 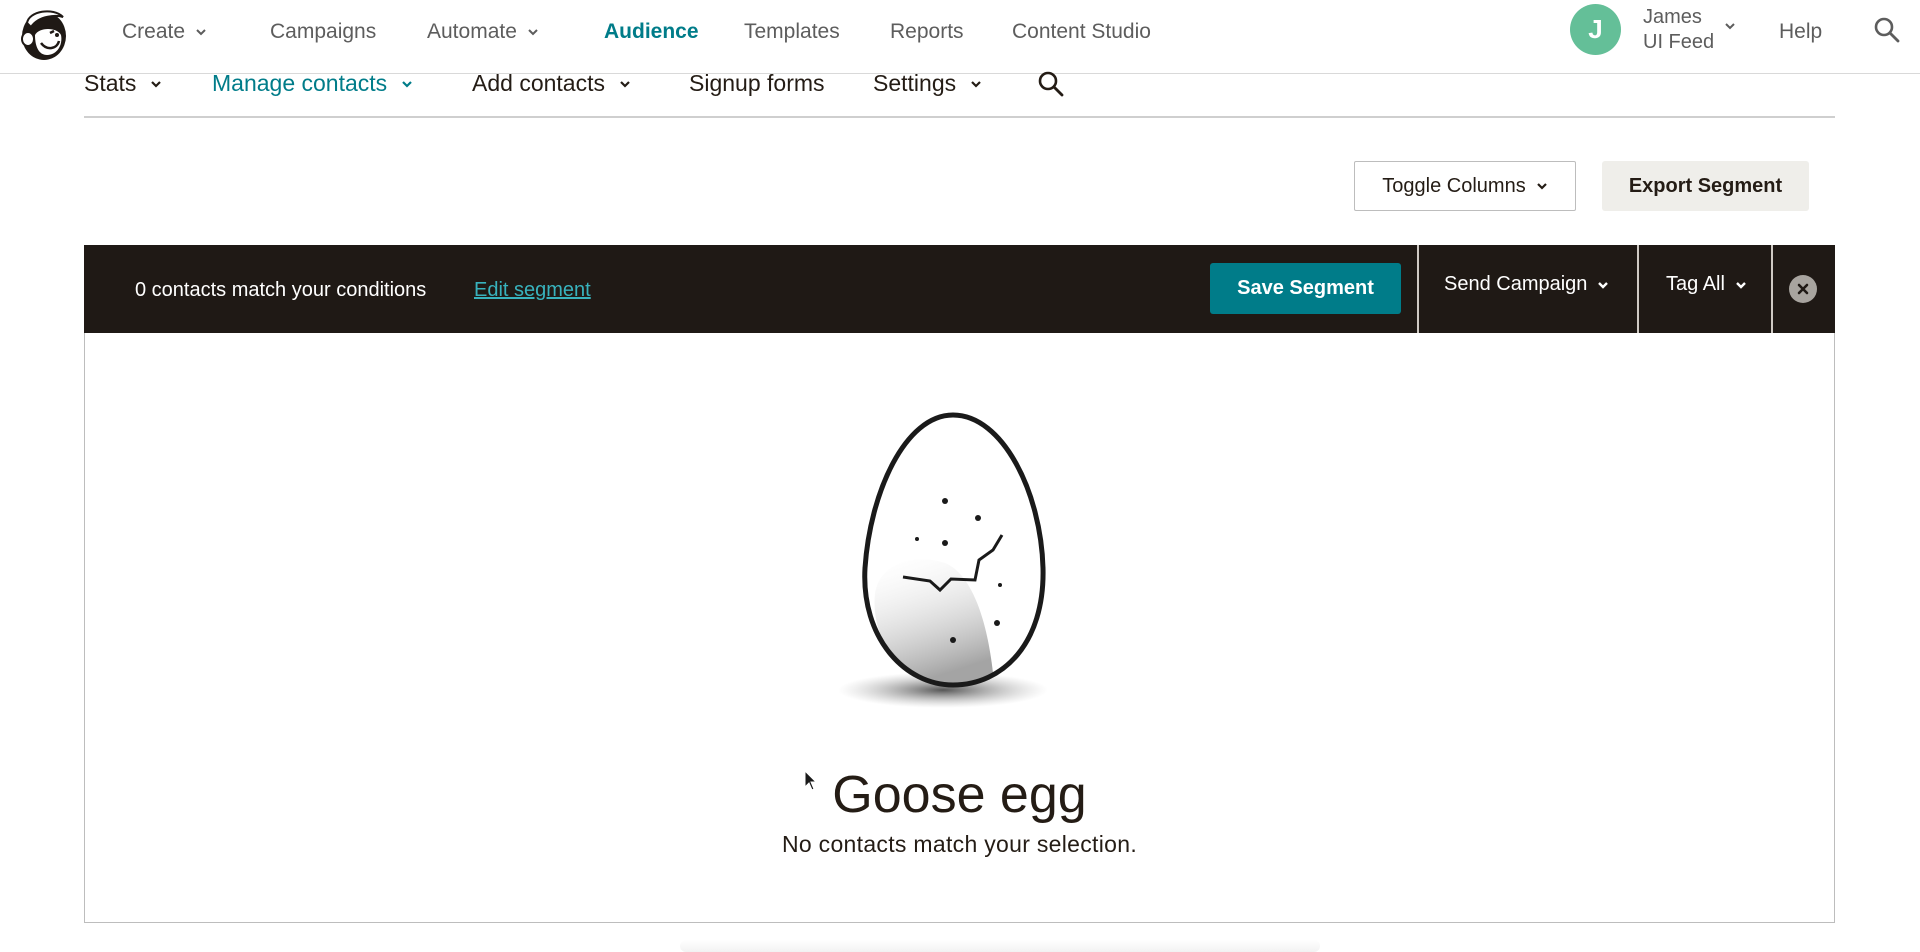 What do you see at coordinates (811, 780) in the screenshot?
I see `mouse-cursor-icon` at bounding box center [811, 780].